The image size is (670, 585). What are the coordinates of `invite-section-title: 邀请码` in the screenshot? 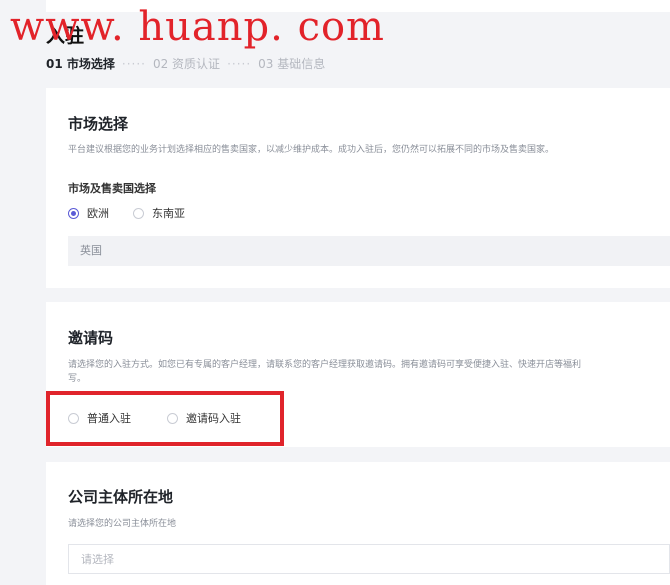 It's located at (91, 338).